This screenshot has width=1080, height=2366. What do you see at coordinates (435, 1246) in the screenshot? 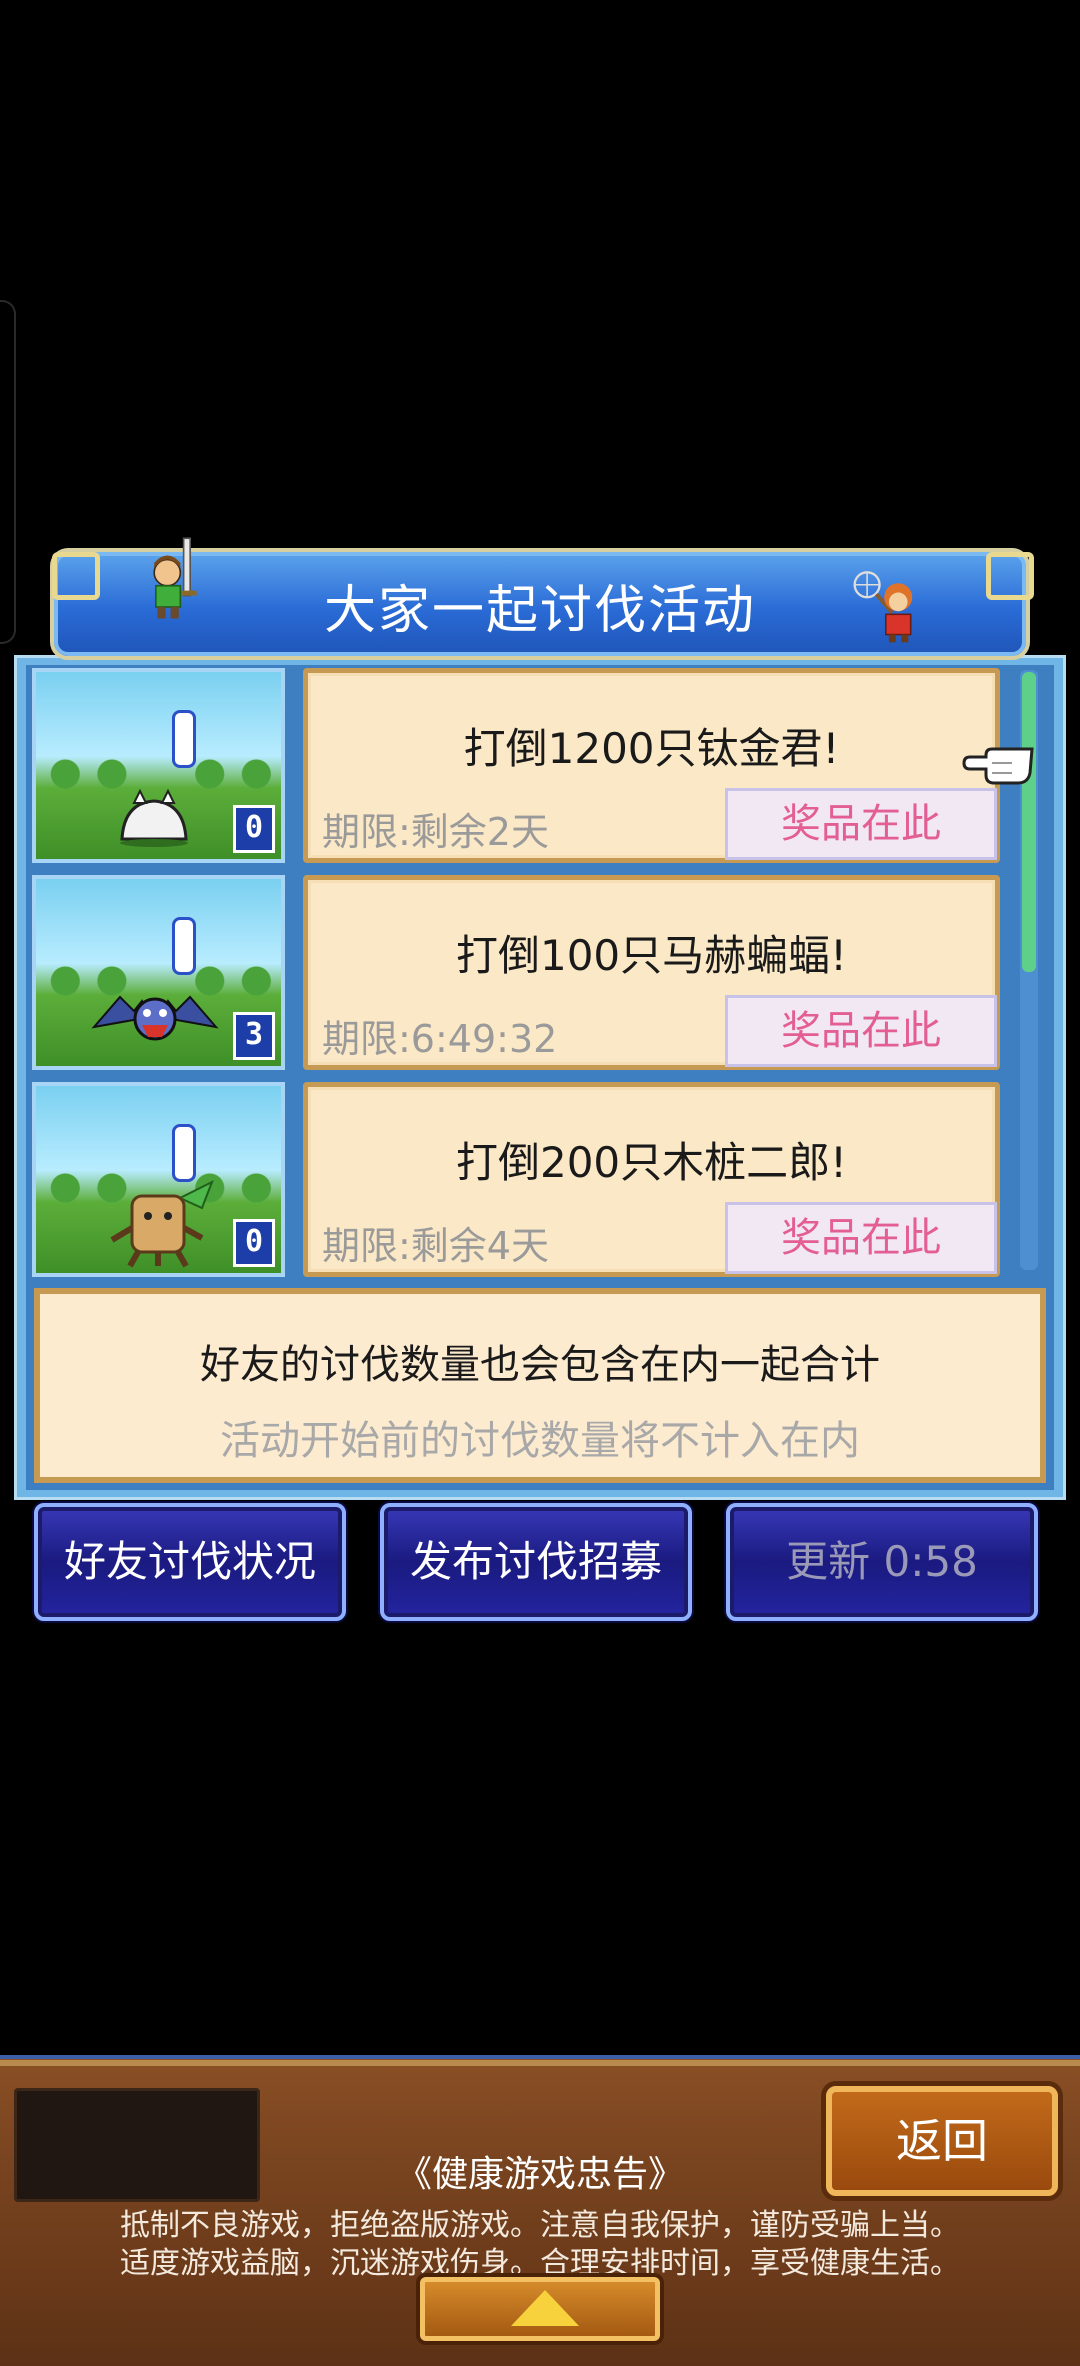
I see `quest-deadline: 期限:剩余4天` at bounding box center [435, 1246].